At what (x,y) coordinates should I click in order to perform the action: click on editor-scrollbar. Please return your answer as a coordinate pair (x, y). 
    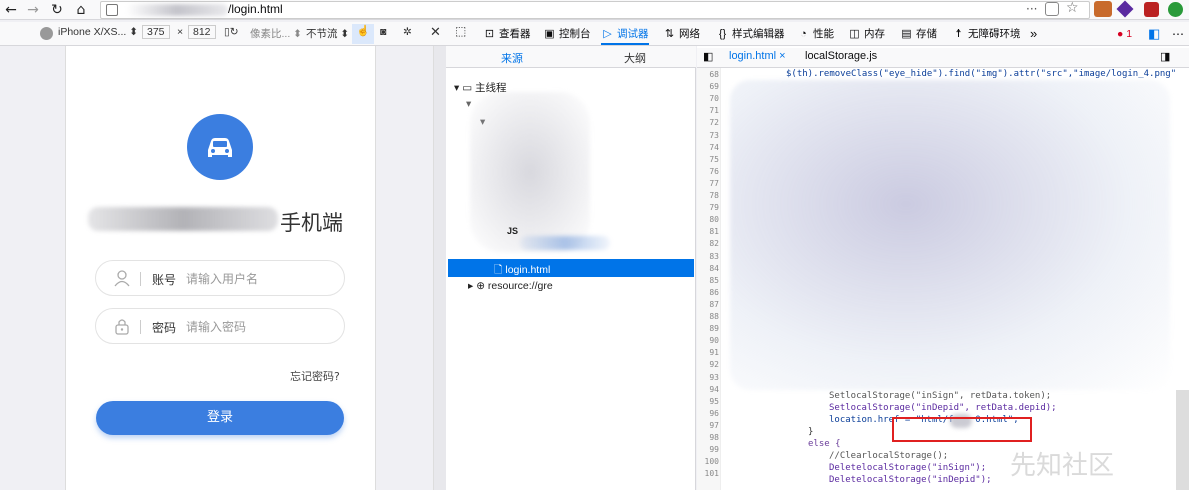
    Looking at the image, I should click on (1182, 440).